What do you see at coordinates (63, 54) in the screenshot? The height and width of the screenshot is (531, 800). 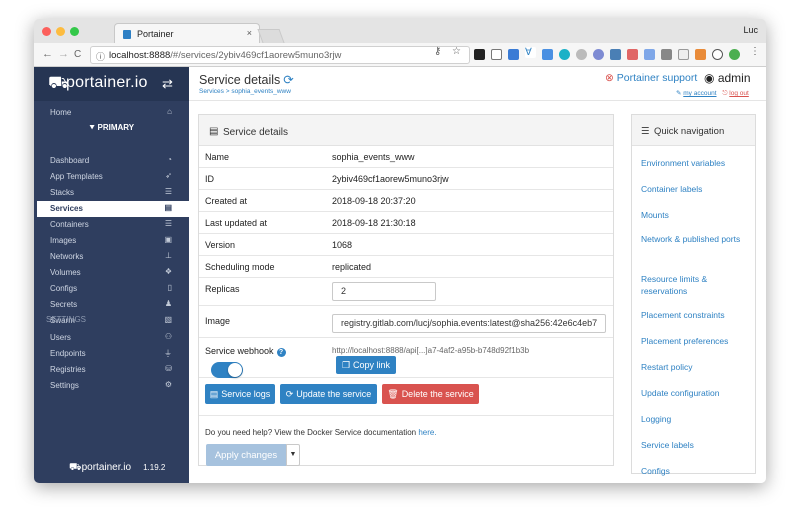 I see `forward-icon: →` at bounding box center [63, 54].